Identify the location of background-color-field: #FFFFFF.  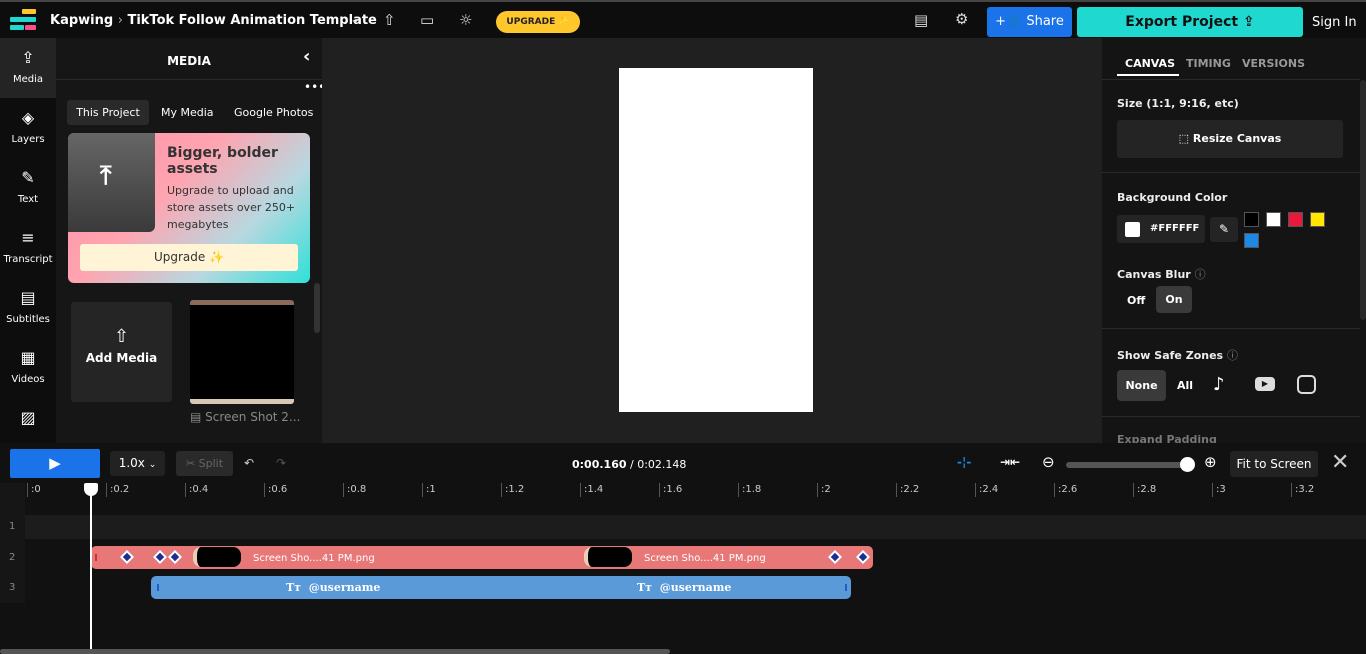
(1161, 229).